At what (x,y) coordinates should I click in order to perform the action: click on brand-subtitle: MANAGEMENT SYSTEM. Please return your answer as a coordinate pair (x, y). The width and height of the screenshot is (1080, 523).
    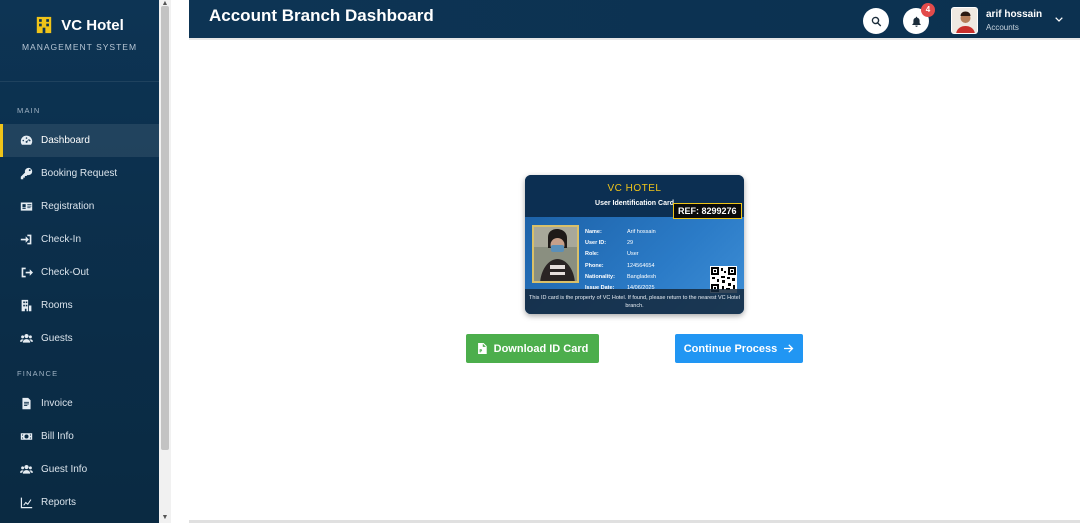
    Looking at the image, I should click on (79, 47).